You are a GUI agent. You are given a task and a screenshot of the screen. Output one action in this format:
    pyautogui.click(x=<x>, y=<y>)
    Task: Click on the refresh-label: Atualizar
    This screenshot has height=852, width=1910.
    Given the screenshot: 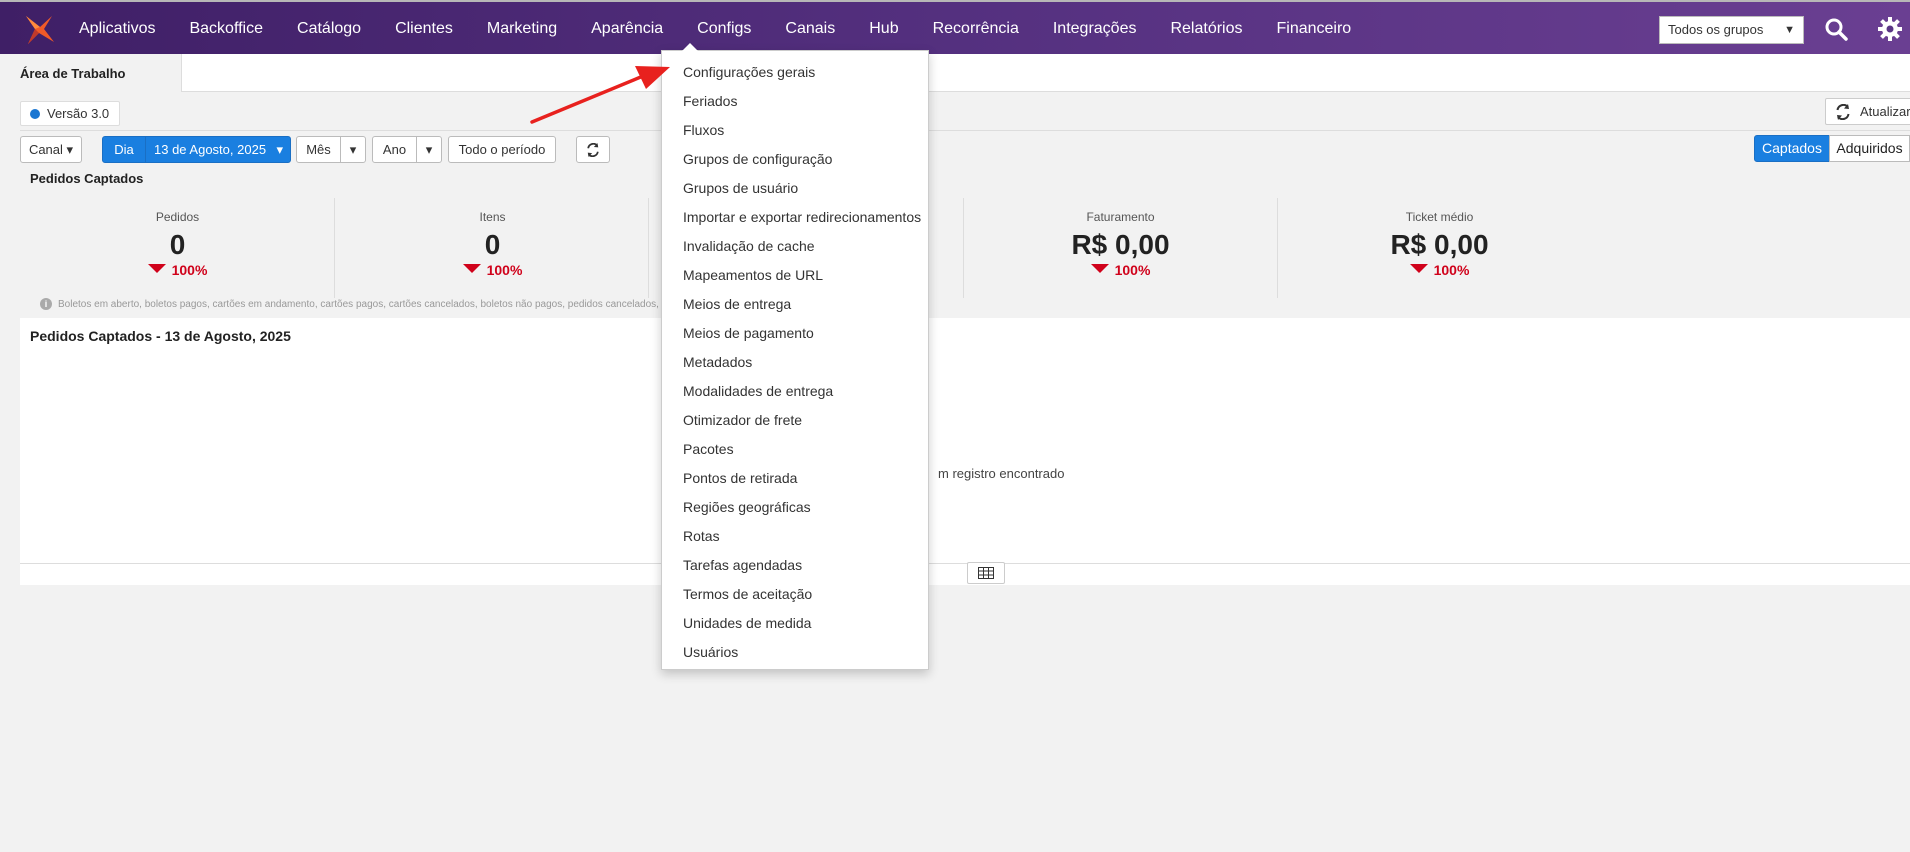 What is the action you would take?
    pyautogui.click(x=1885, y=111)
    